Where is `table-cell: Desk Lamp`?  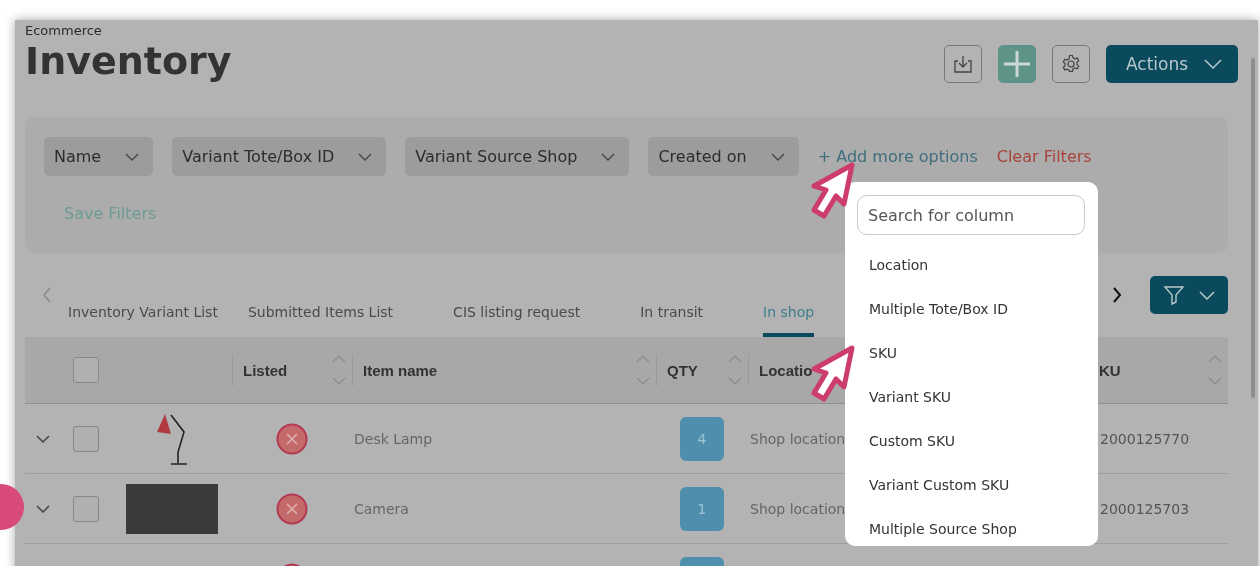
table-cell: Desk Lamp is located at coordinates (393, 438).